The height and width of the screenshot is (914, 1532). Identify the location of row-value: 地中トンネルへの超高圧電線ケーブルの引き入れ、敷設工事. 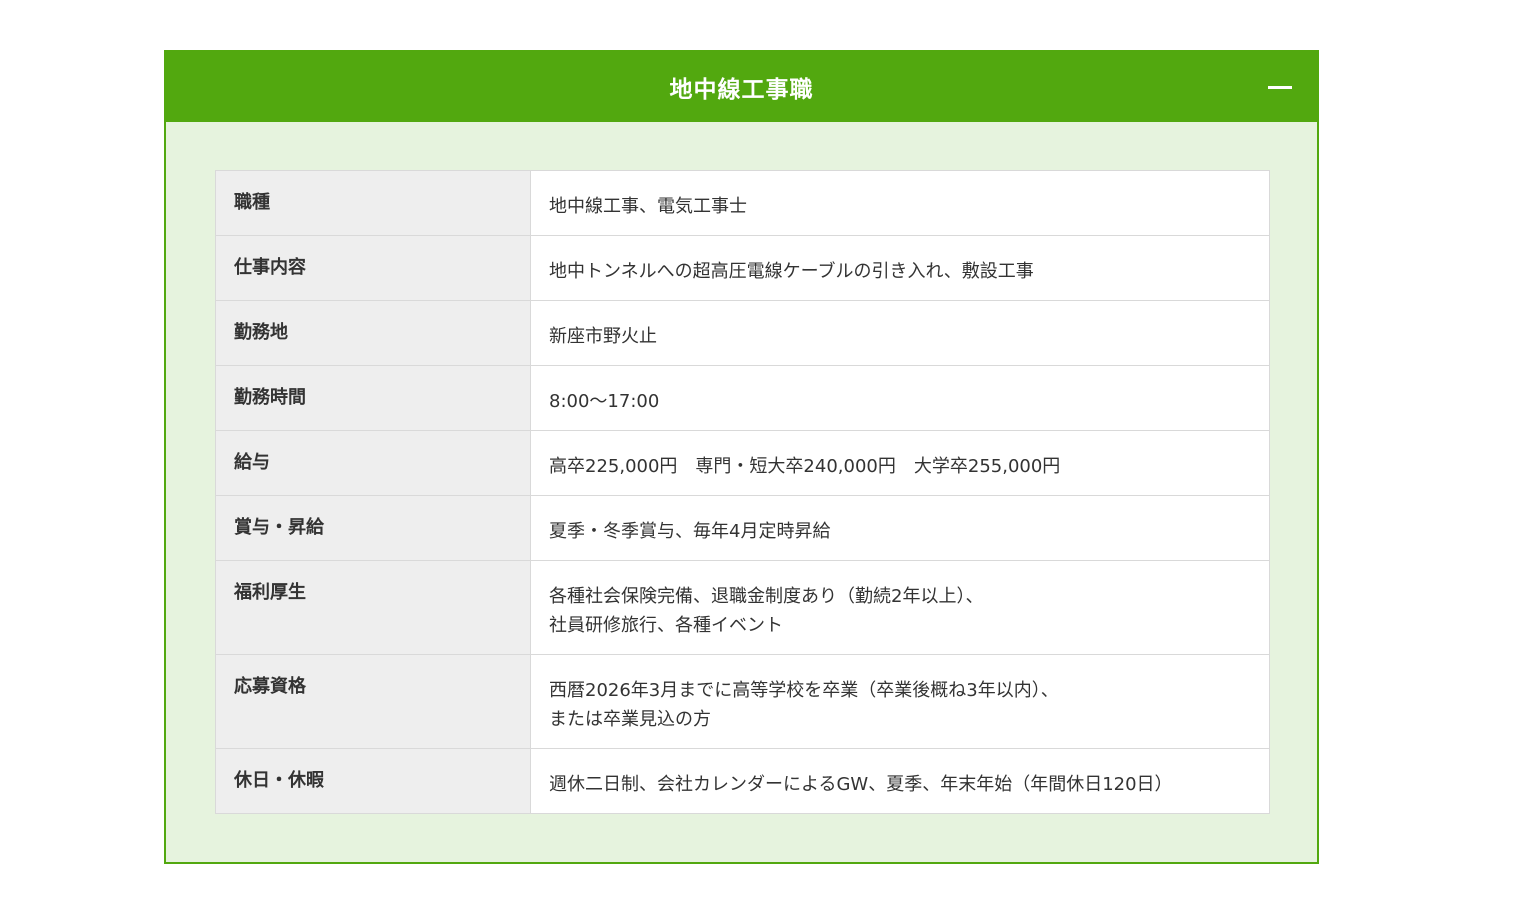
(900, 268).